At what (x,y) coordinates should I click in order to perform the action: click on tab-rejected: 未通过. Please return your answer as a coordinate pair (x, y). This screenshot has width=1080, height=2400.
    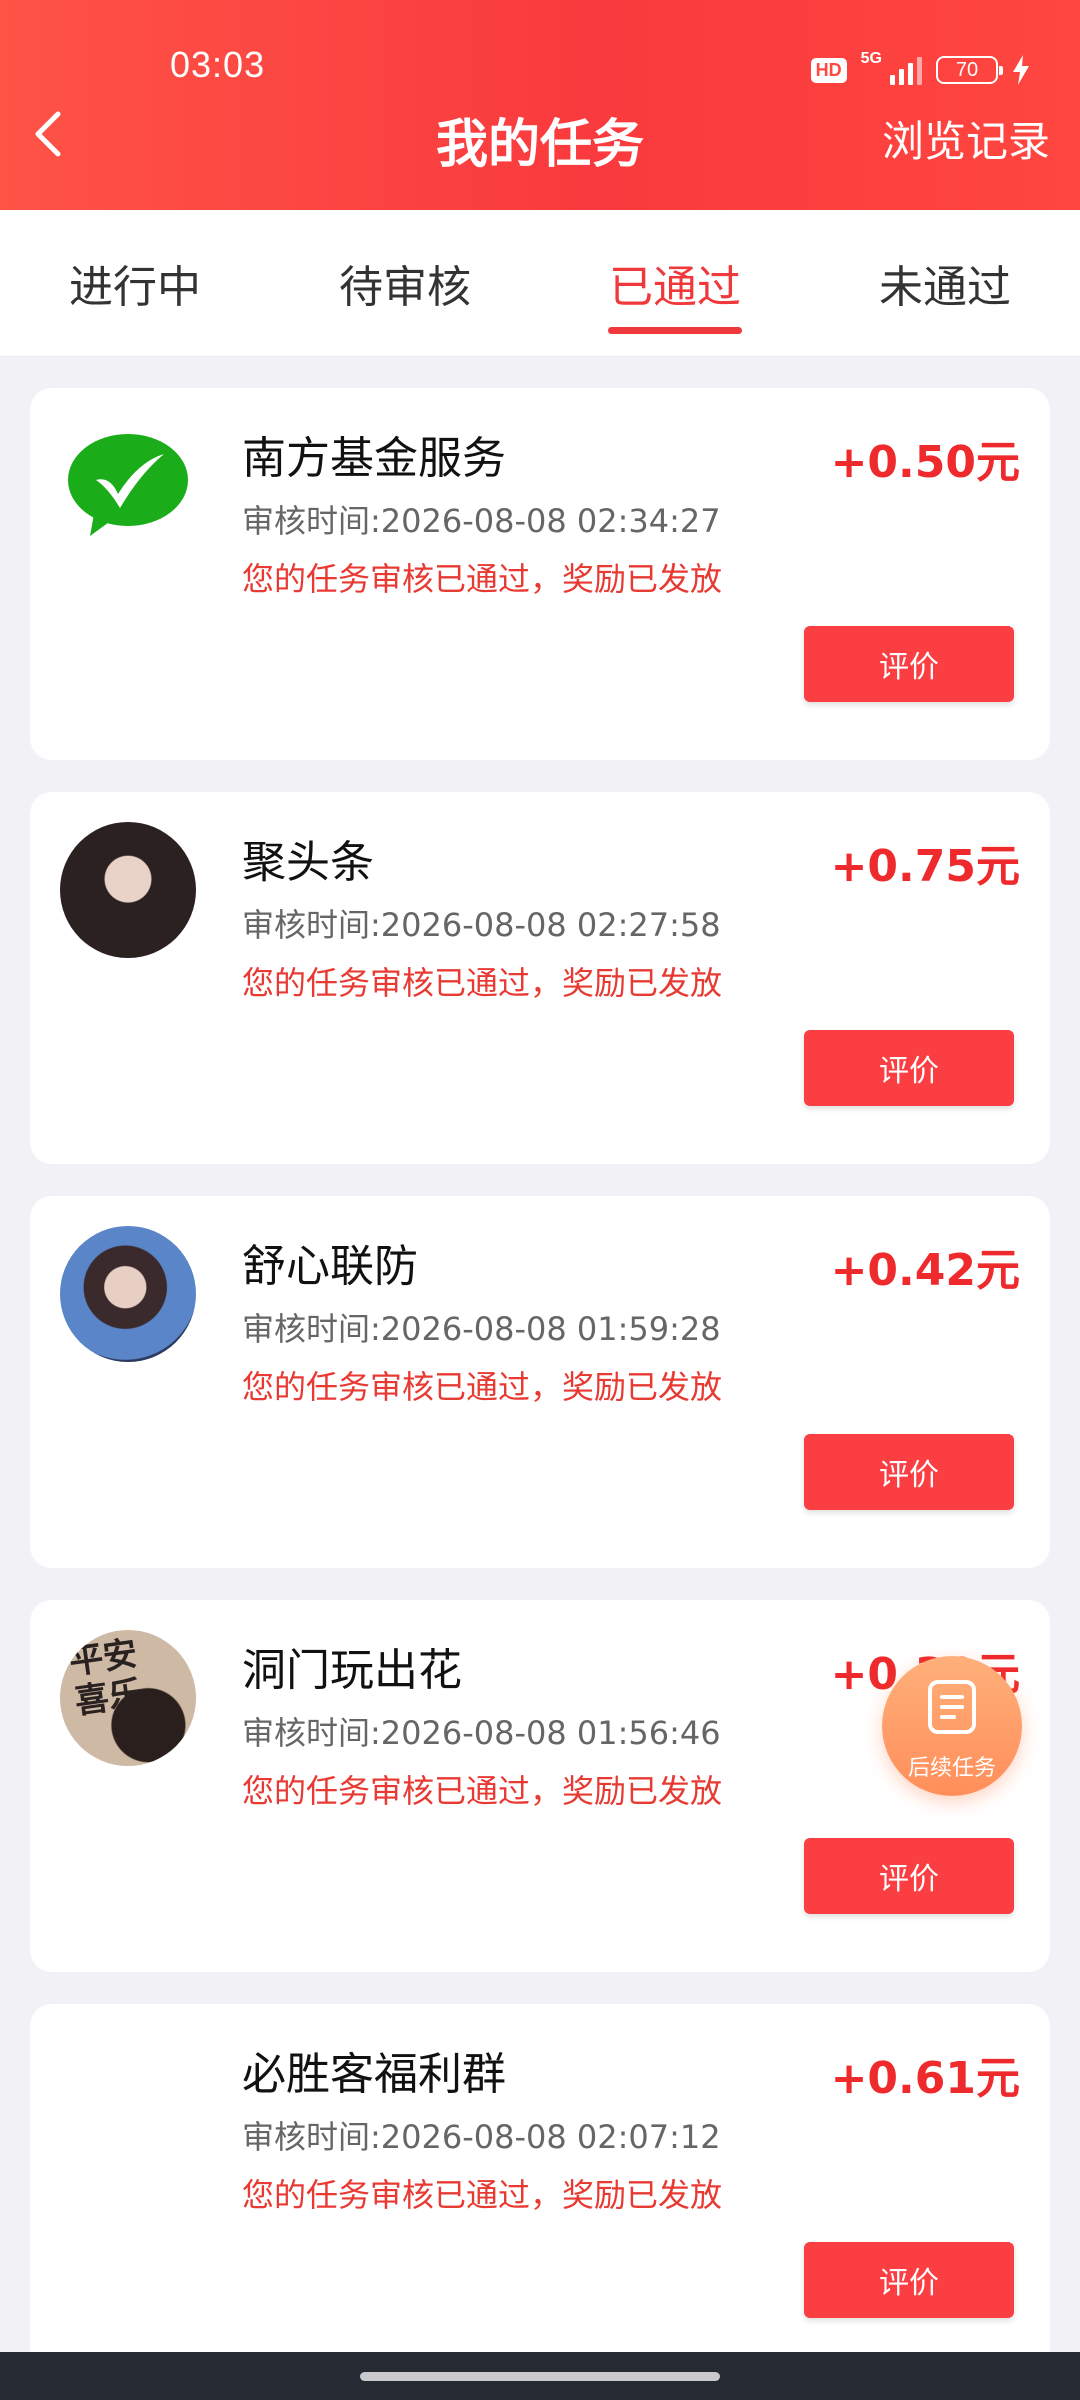
    Looking at the image, I should click on (945, 283).